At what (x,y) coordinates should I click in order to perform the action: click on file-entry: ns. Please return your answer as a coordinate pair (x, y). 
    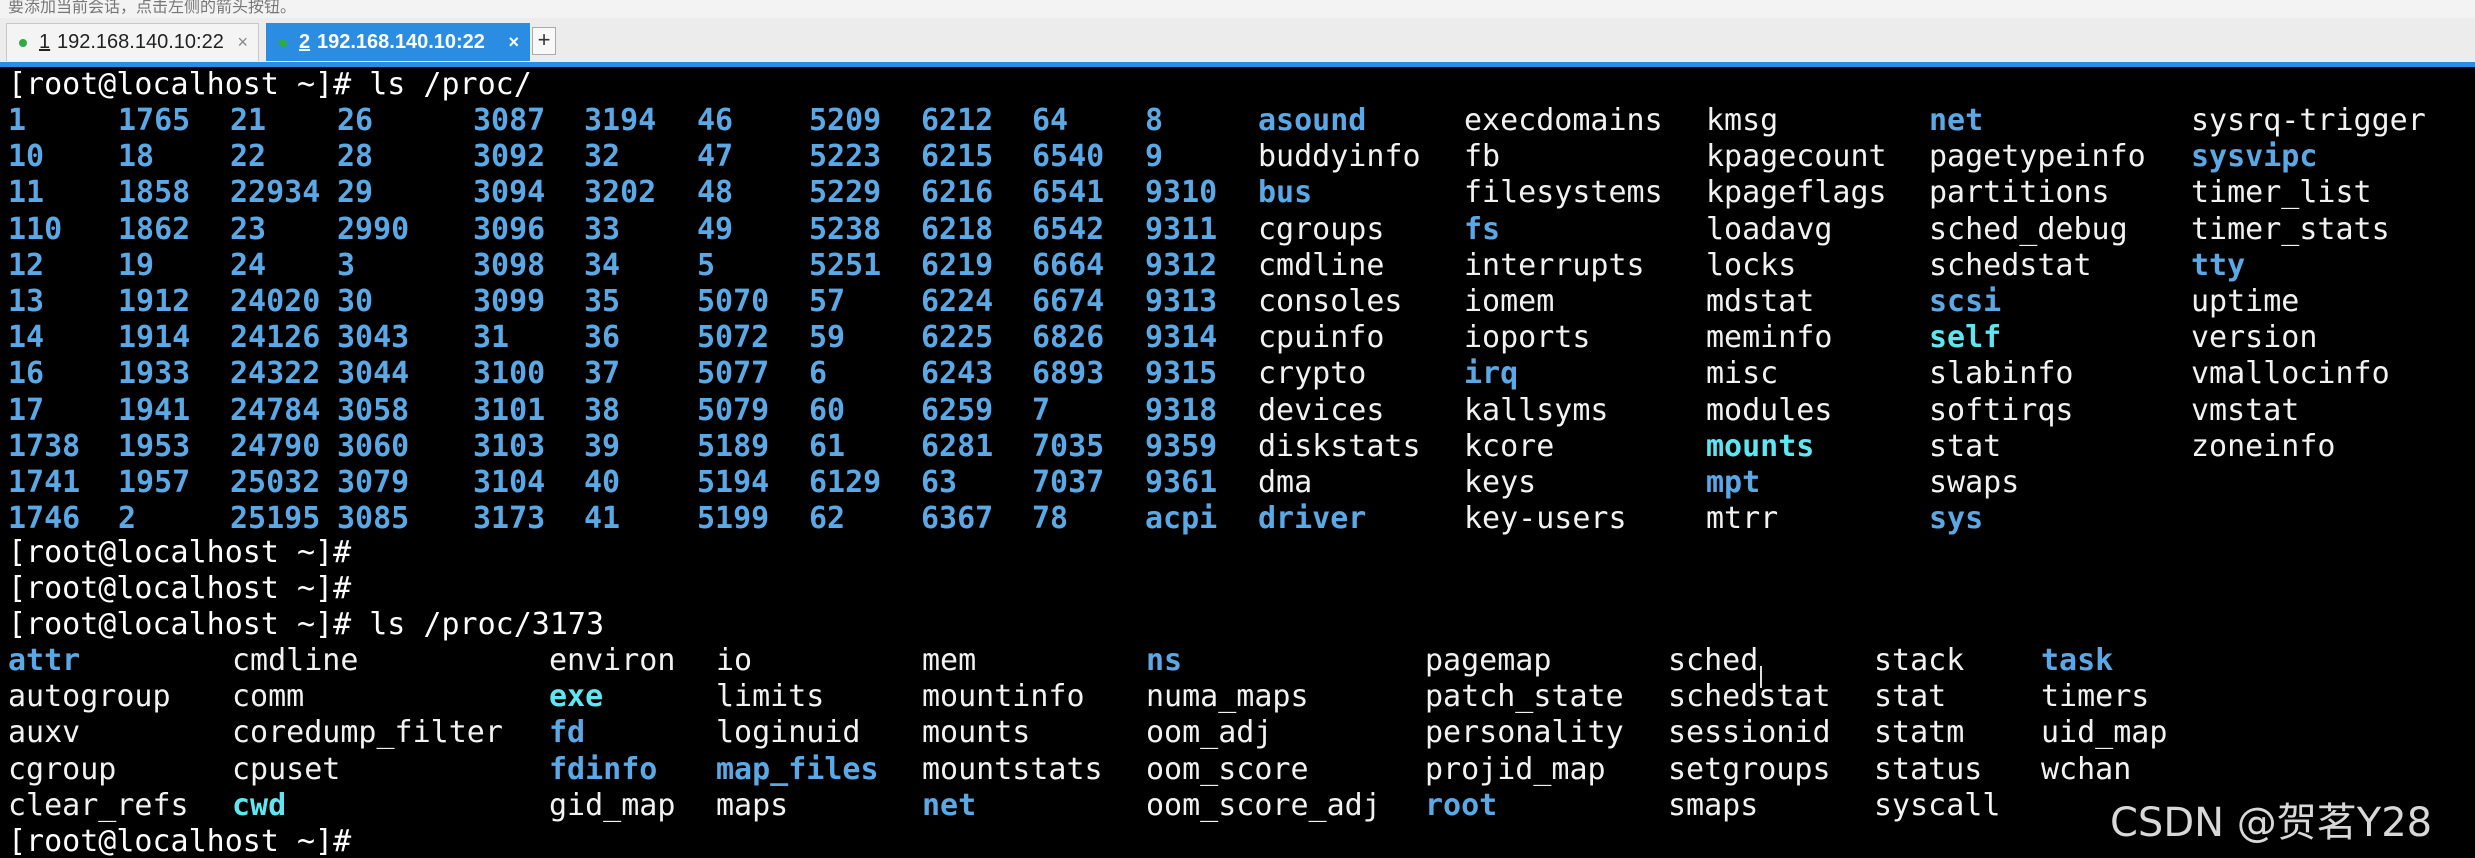
    Looking at the image, I should click on (1164, 660).